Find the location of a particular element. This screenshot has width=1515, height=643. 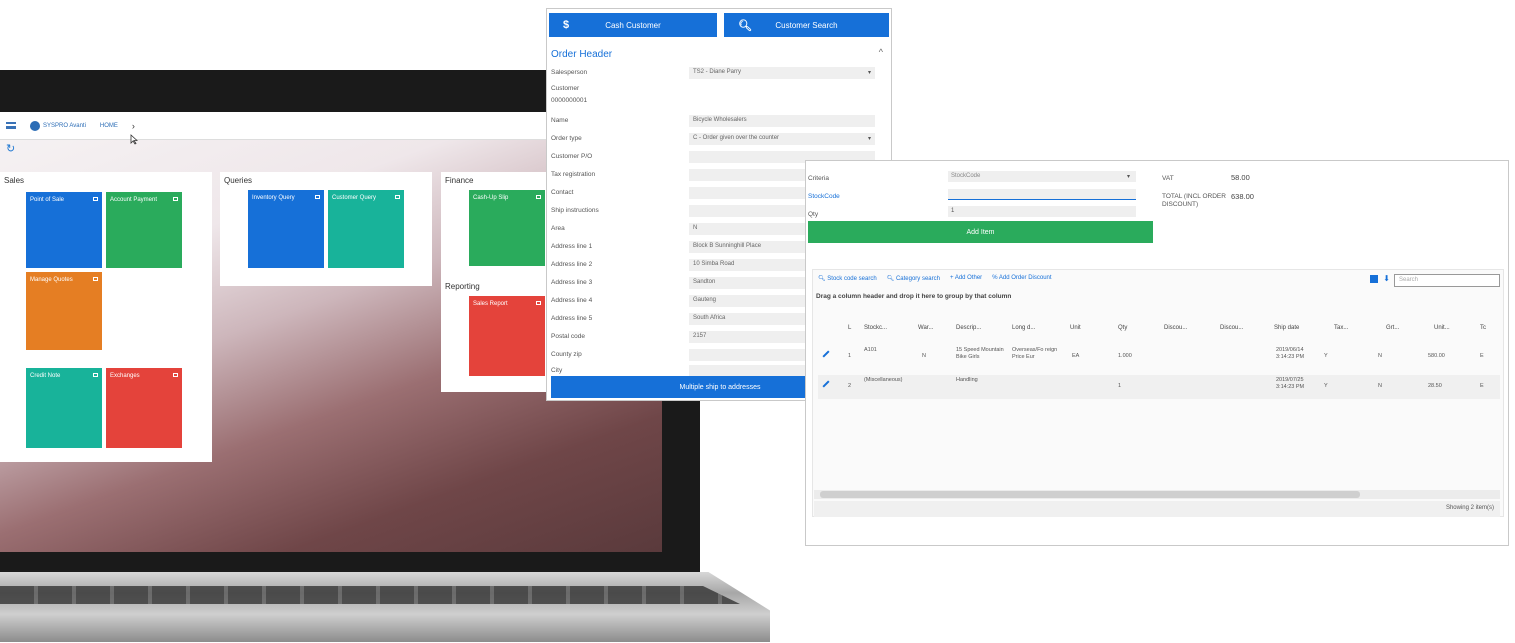

breadcrumb-home: HOME is located at coordinates (109, 126).